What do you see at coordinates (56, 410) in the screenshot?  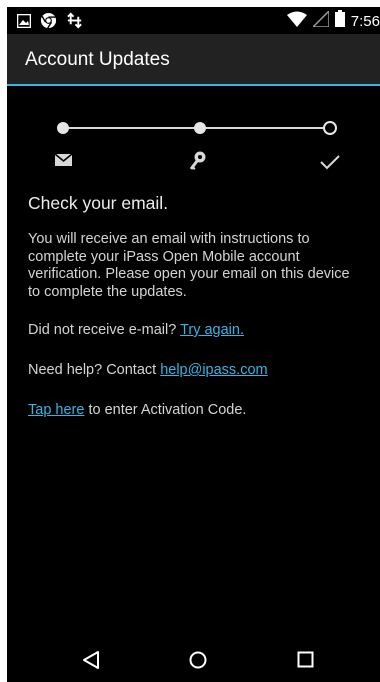 I see `tap-here-link: Tap here` at bounding box center [56, 410].